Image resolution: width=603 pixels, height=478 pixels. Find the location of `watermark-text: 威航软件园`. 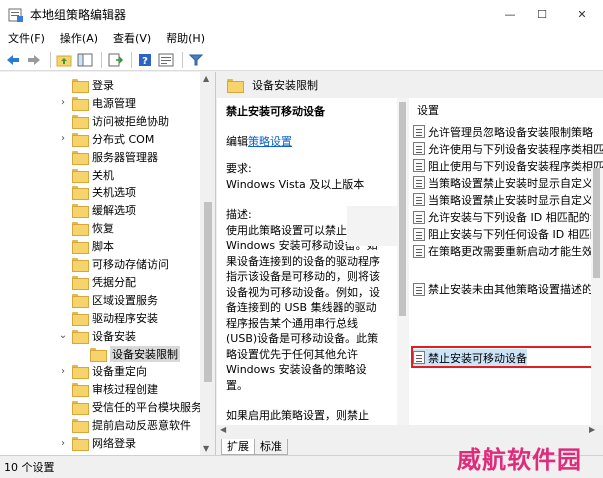

watermark-text: 威航软件园 is located at coordinates (519, 459).